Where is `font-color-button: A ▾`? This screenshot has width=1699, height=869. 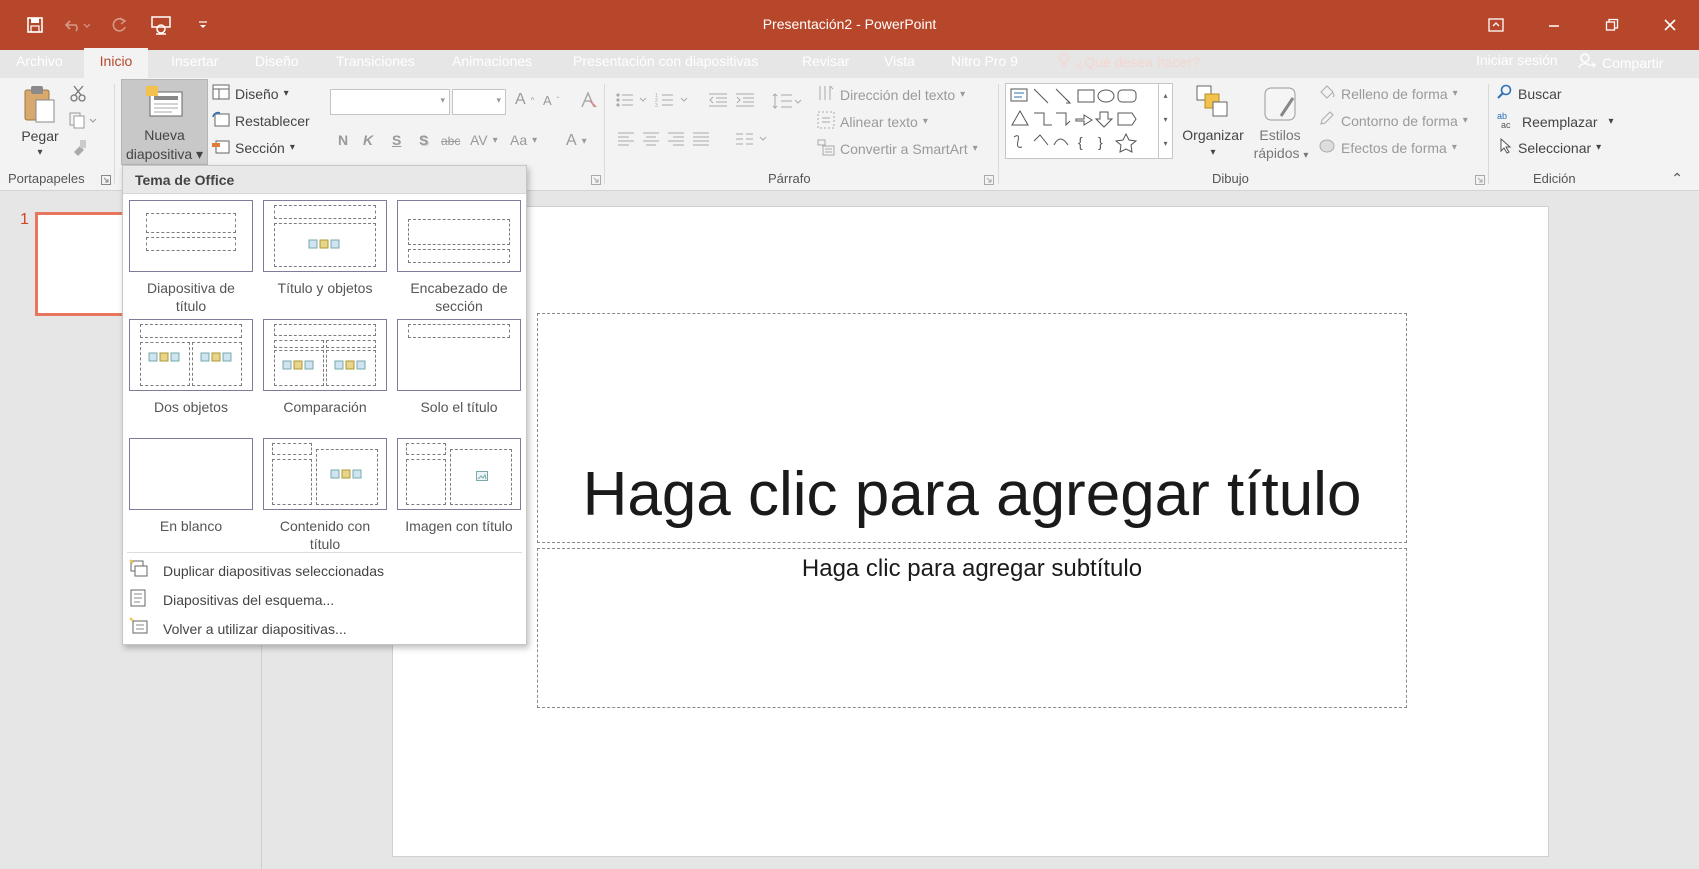 font-color-button: A ▾ is located at coordinates (576, 141).